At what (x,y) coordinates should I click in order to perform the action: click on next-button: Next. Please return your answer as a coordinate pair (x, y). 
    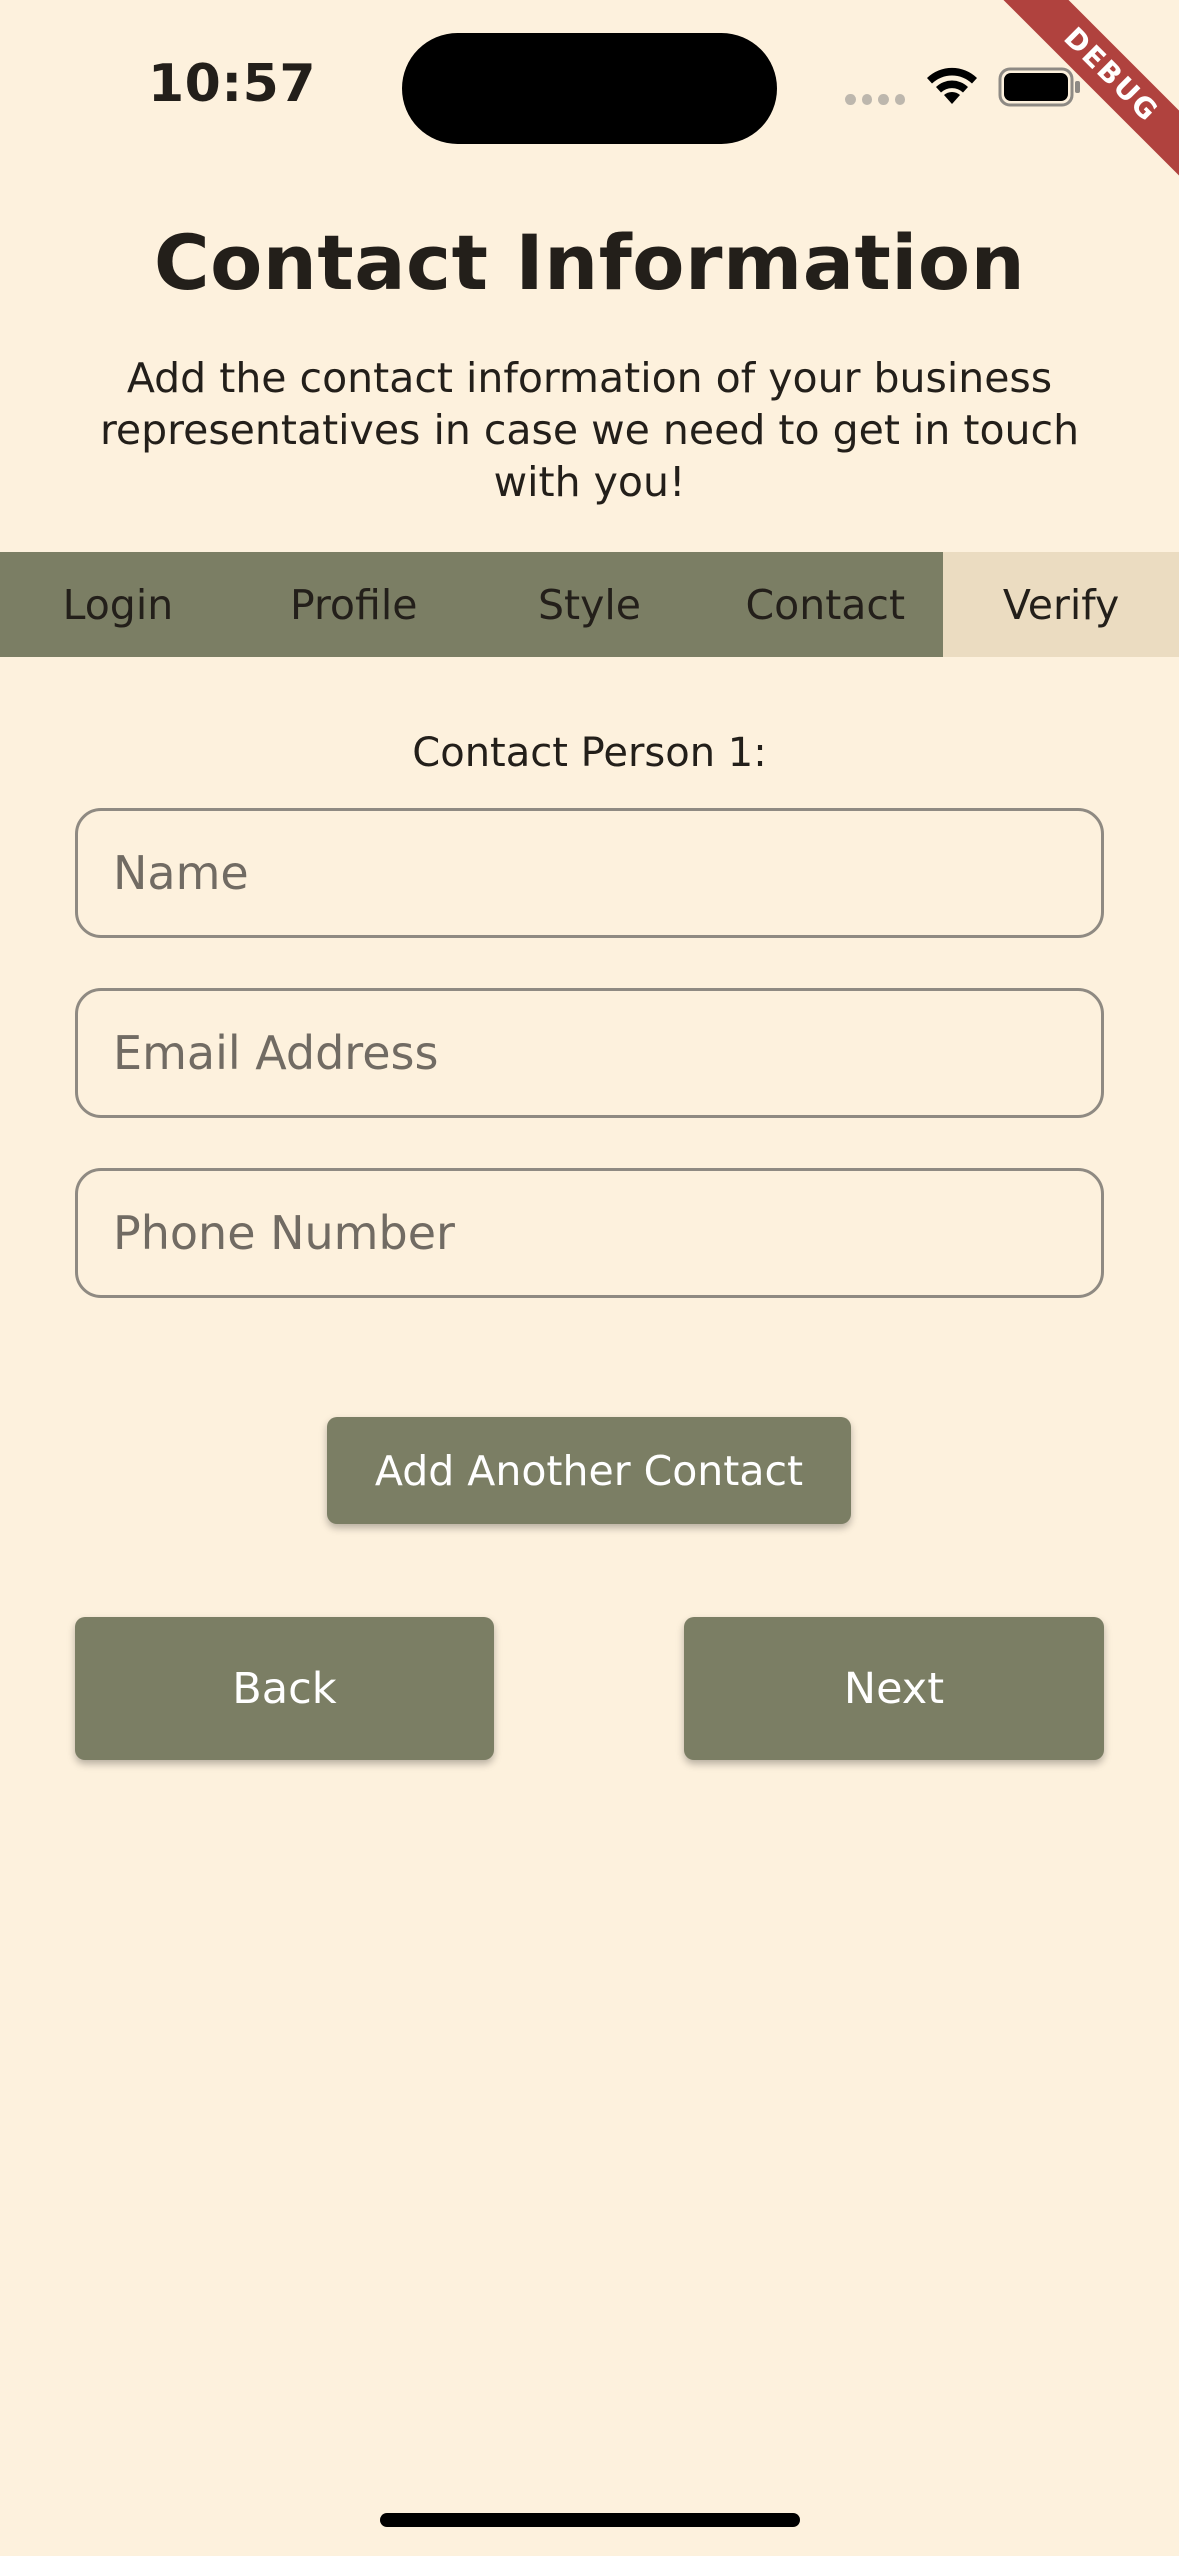
    Looking at the image, I should click on (894, 1688).